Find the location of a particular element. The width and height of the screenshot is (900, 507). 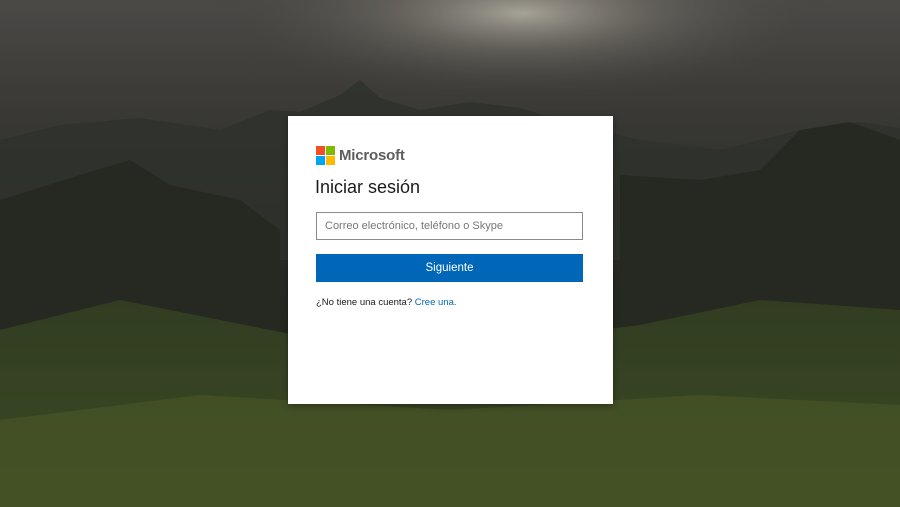

no-account-text: ¿No tiene una cuenta? is located at coordinates (364, 302).